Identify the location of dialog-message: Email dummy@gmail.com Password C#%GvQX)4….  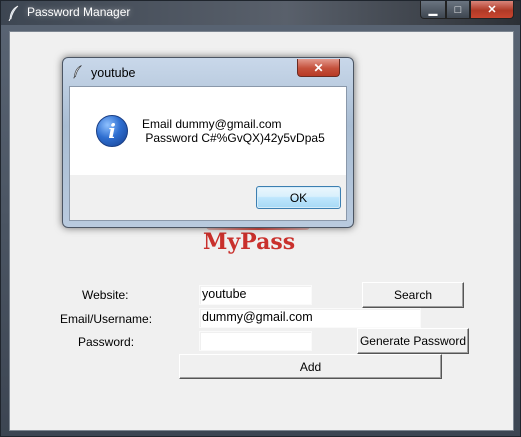
(233, 131).